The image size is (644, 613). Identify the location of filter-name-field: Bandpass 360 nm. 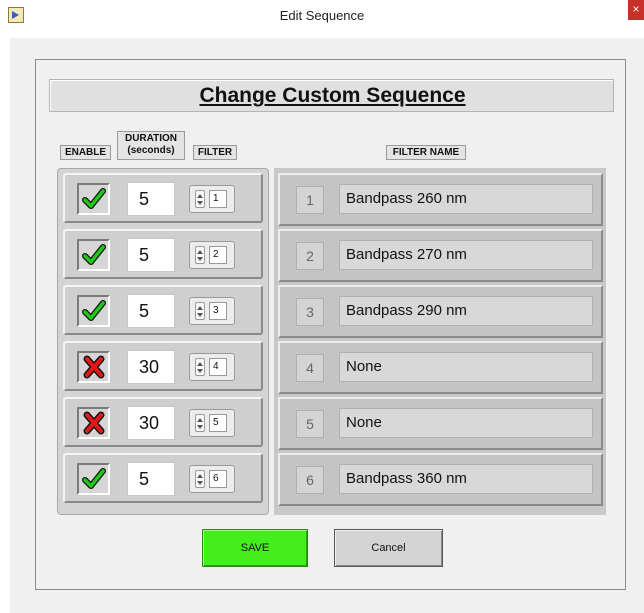
(466, 479).